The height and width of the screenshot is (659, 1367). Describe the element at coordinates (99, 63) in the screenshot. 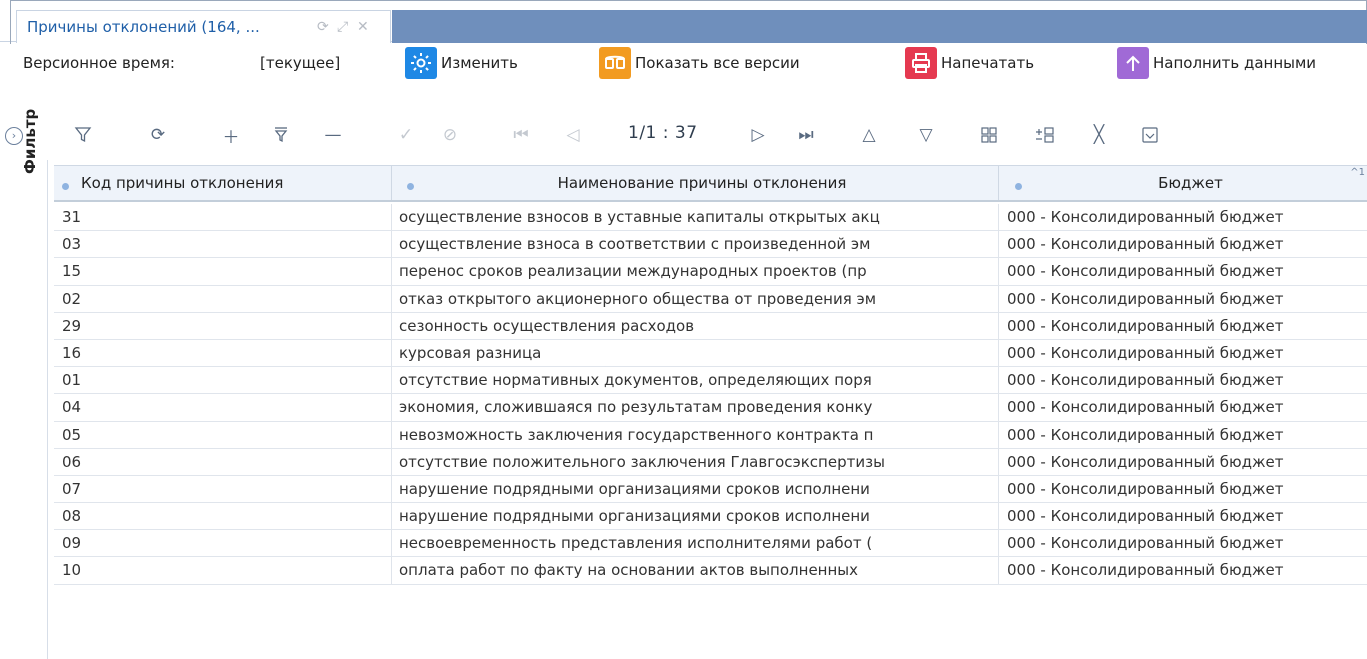

I see `version-label: Версионное время:` at that location.